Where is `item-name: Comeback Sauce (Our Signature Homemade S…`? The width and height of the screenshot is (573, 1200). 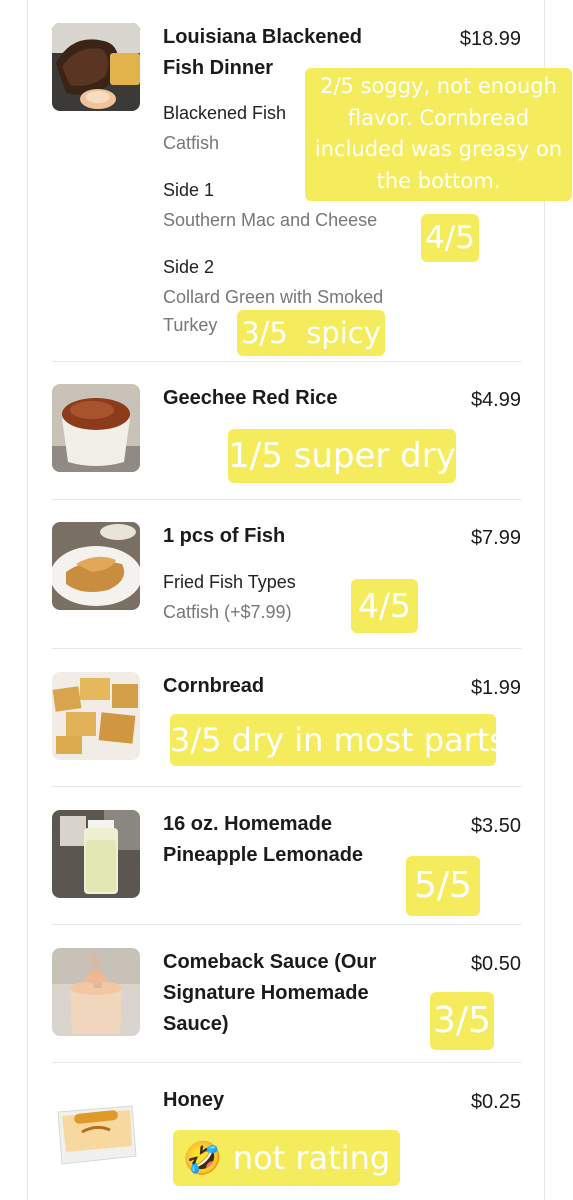 item-name: Comeback Sauce (Our Signature Homemade S… is located at coordinates (269, 993).